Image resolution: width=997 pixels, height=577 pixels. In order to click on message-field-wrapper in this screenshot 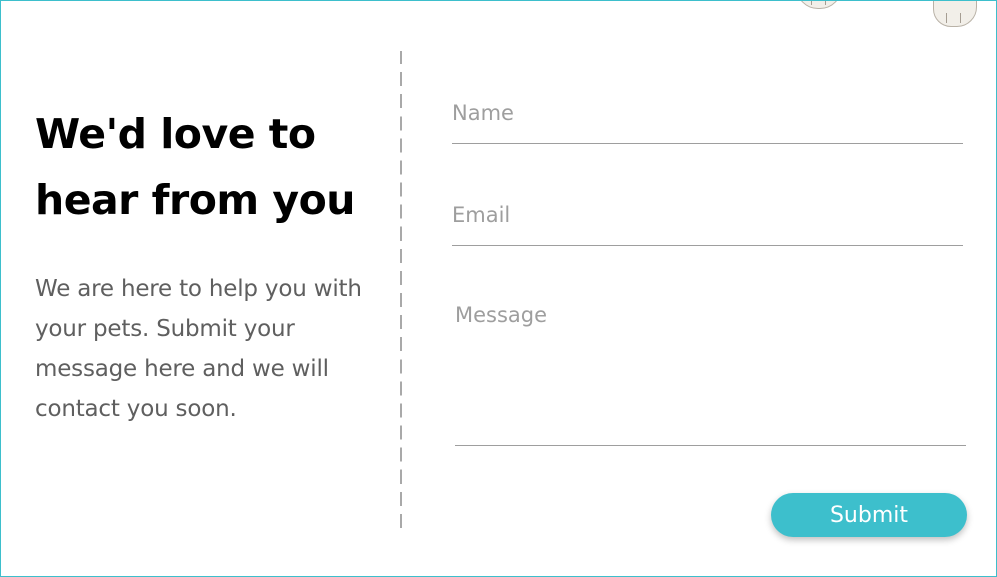, I will do `click(710, 374)`.